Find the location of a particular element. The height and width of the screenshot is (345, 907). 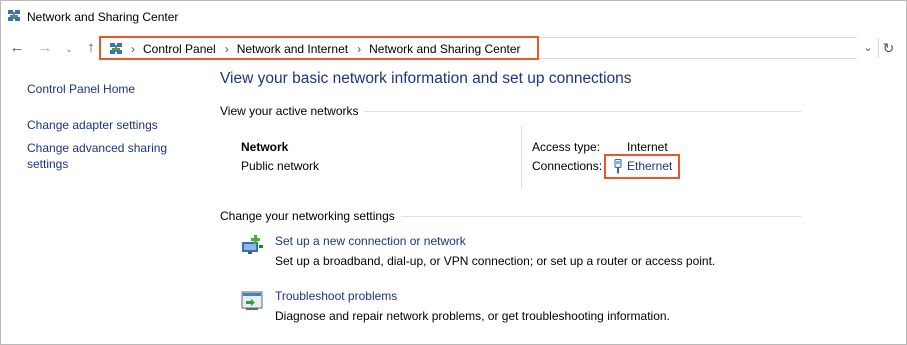

back-arrow-icon: ← is located at coordinates (17, 48).